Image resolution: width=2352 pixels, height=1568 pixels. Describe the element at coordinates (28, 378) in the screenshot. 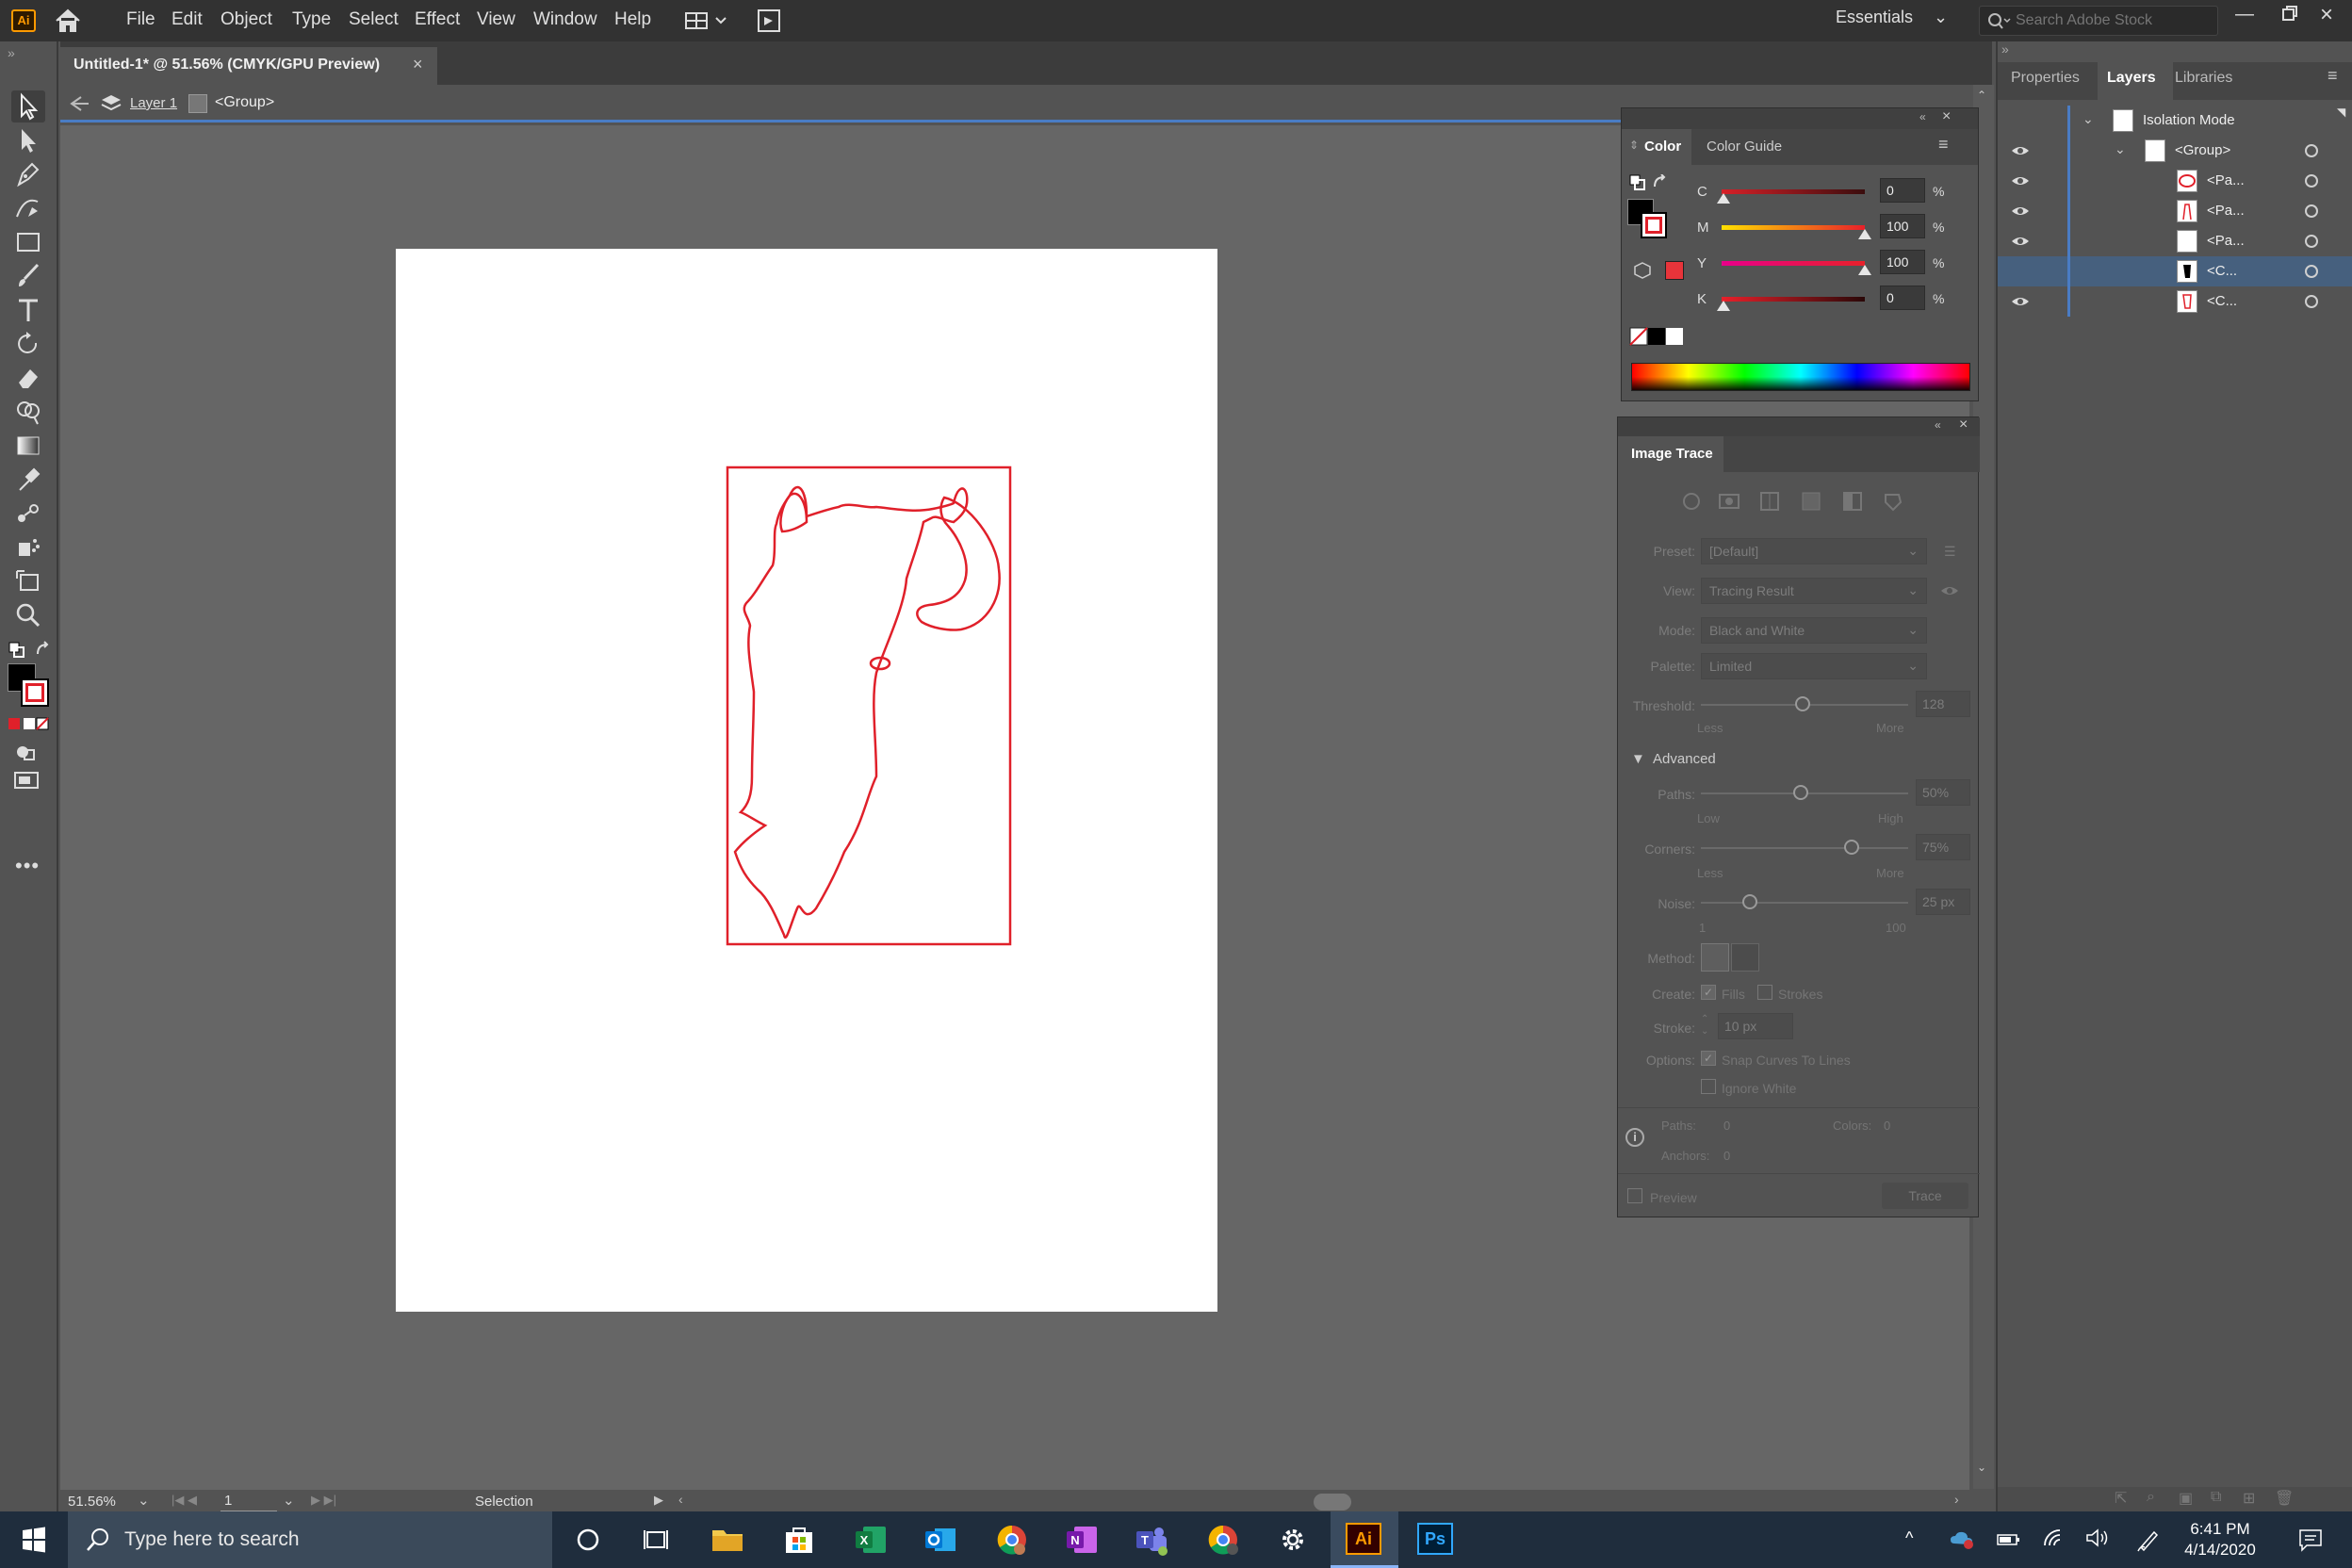

I see `eraser-tool-icon` at that location.